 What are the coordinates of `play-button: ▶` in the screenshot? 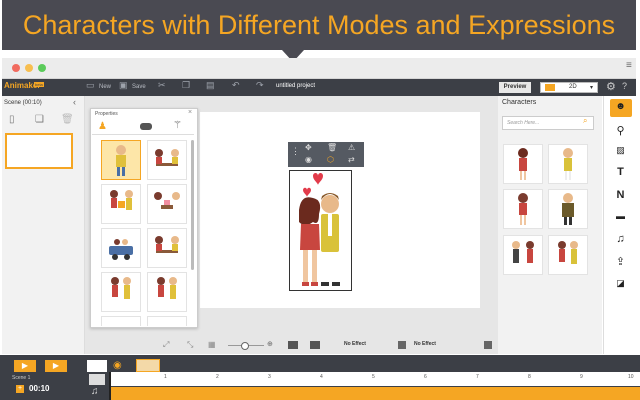 It's located at (56, 366).